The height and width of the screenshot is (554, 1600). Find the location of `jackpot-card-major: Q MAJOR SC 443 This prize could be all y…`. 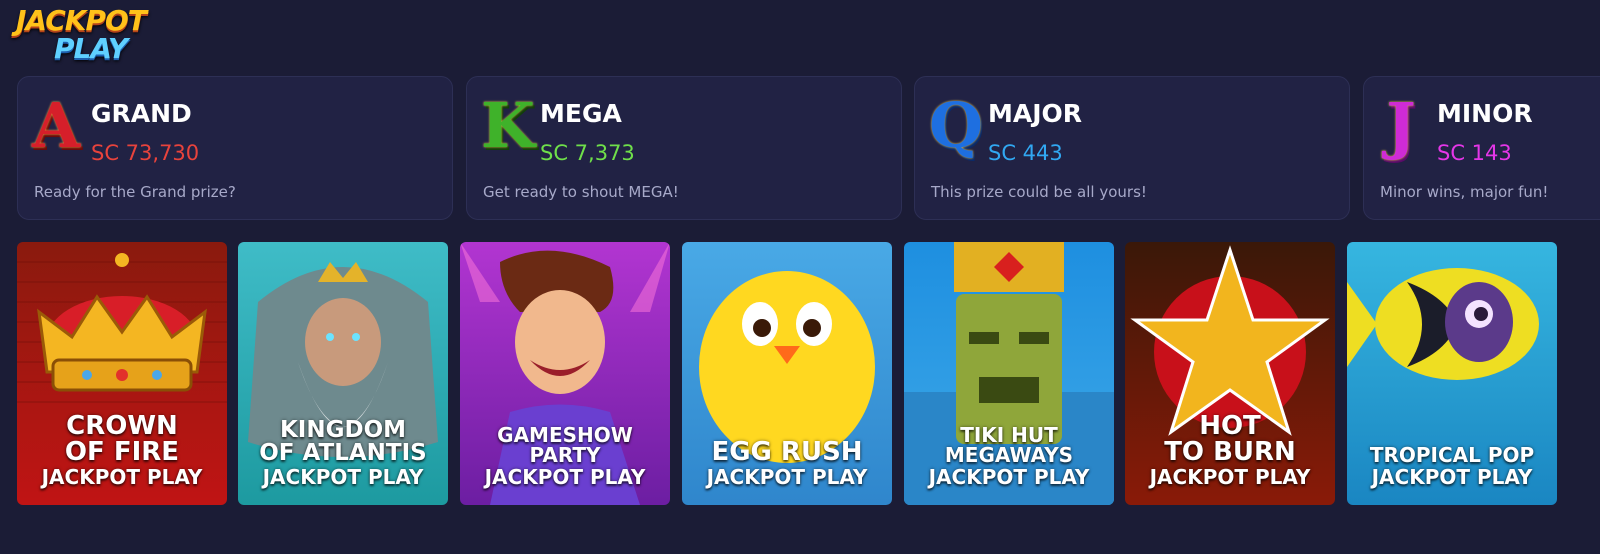

jackpot-card-major: Q MAJOR SC 443 This prize could be all y… is located at coordinates (1132, 148).